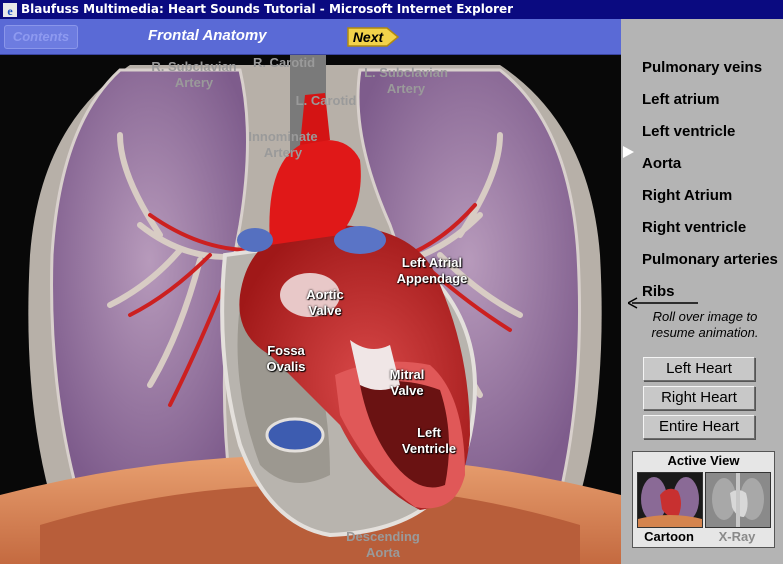 The height and width of the screenshot is (564, 783). I want to click on next-label: Next, so click(368, 37).